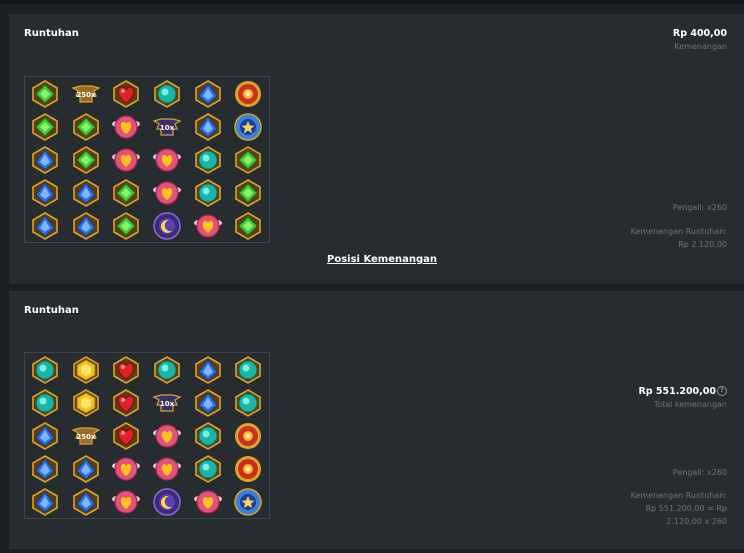  Describe the element at coordinates (722, 391) in the screenshot. I see `help-icon: ?` at that location.